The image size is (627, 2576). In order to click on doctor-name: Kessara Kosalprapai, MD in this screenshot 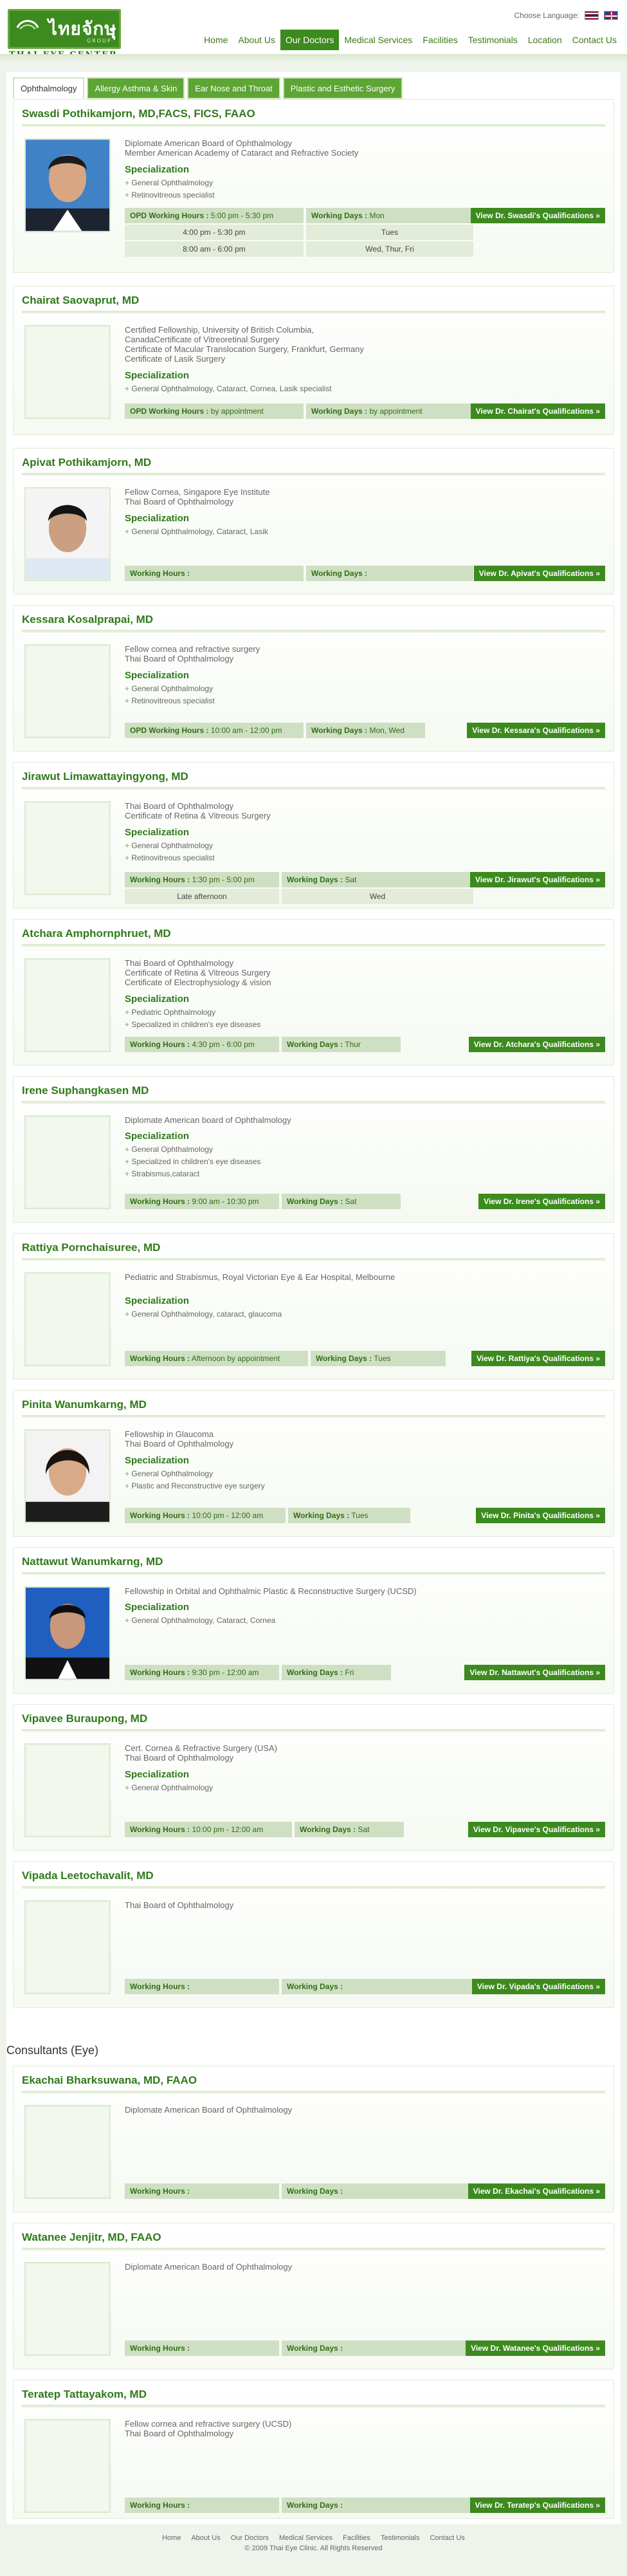, I will do `click(88, 619)`.